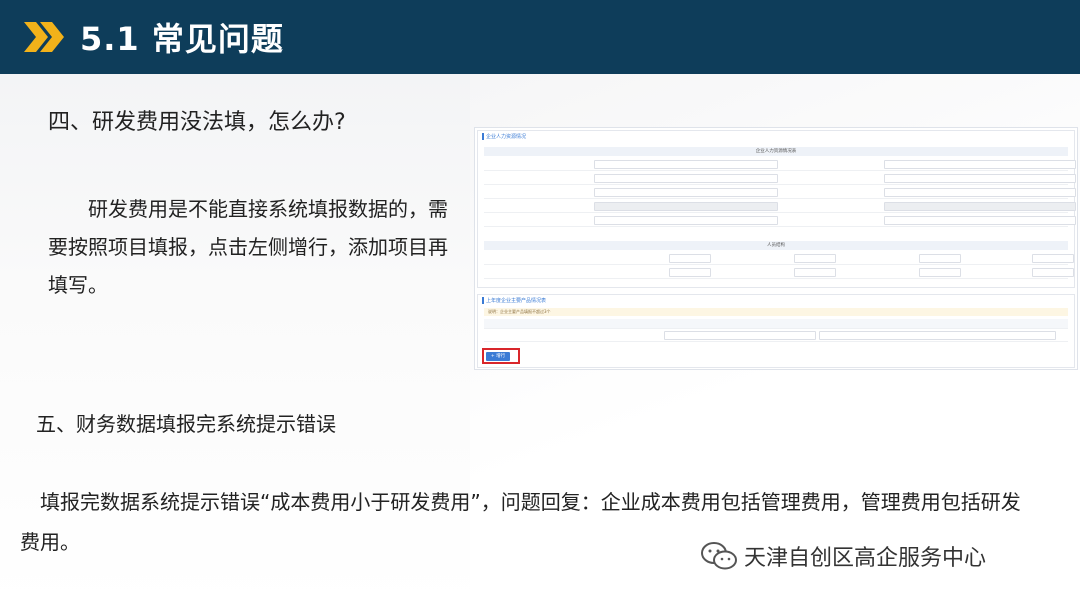 The width and height of the screenshot is (1080, 608). What do you see at coordinates (776, 151) in the screenshot?
I see `hr-band: 企业人力资源情况表` at bounding box center [776, 151].